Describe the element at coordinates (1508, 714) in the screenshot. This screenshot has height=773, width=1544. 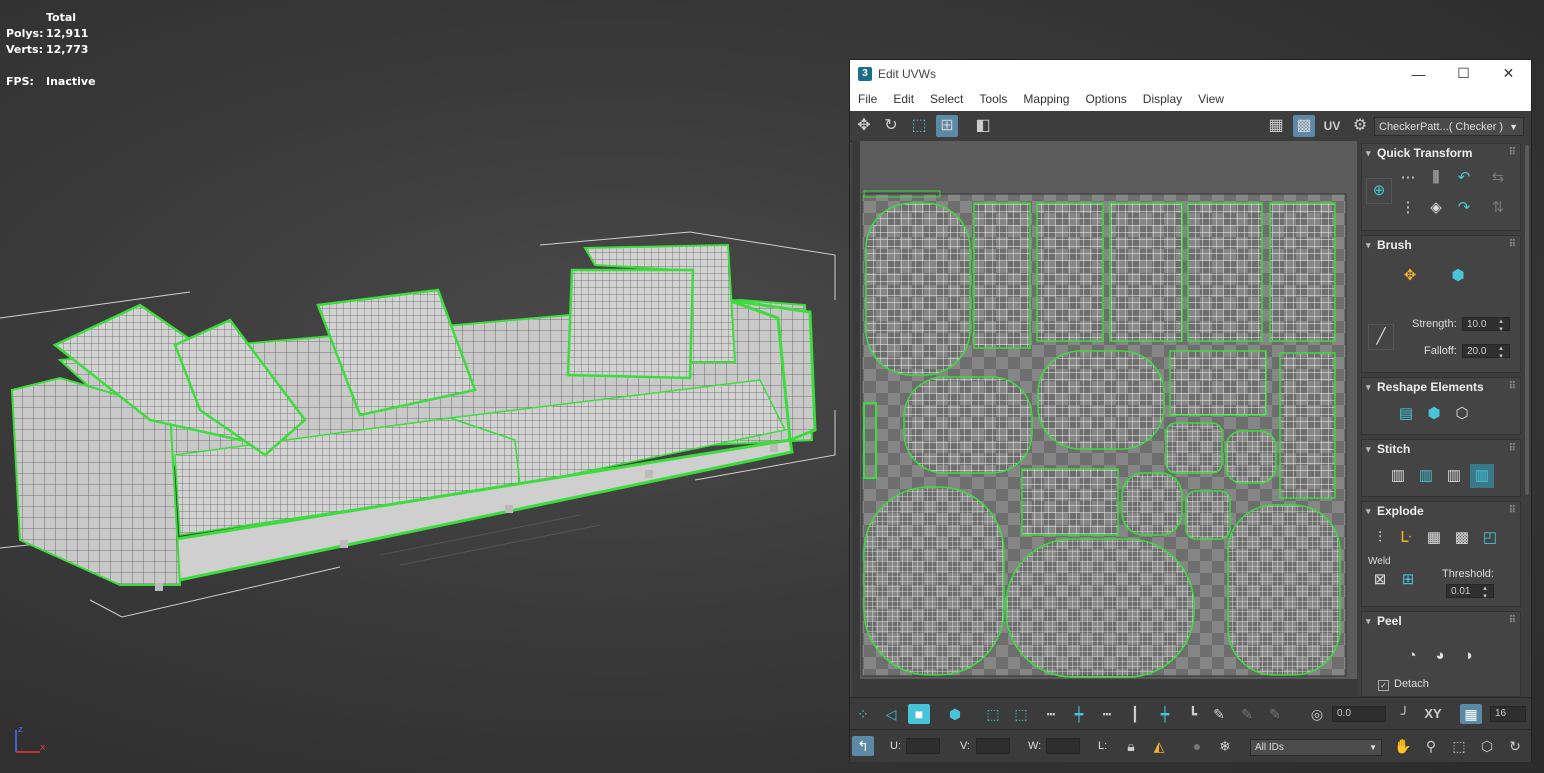
I see `grid-size-field: 16` at that location.